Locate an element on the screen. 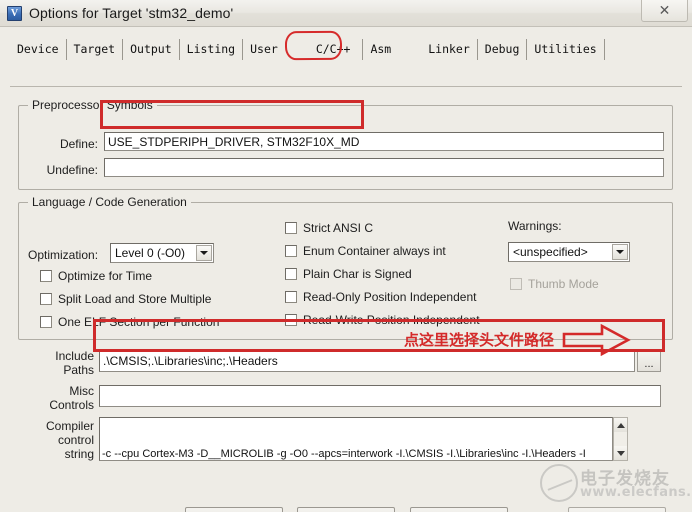 The image size is (692, 512). checkbox-read-write-position-independent: Read-Write Position Independent is located at coordinates (382, 320).